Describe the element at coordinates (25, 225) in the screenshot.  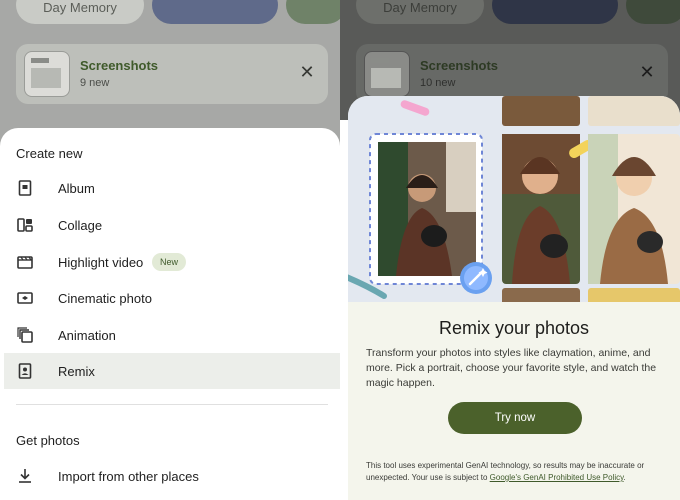
I see `collage-icon` at that location.